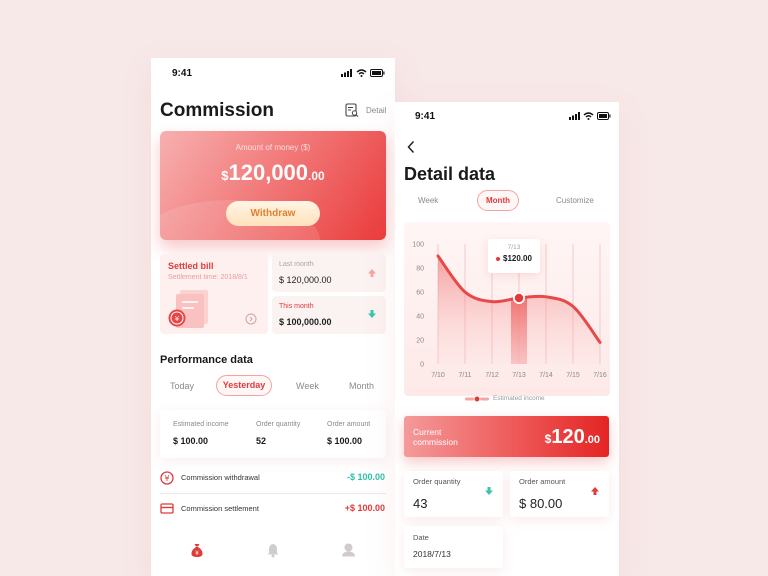 The image size is (768, 576). What do you see at coordinates (305, 280) in the screenshot?
I see `last-month-value: $ 120,000.00` at bounding box center [305, 280].